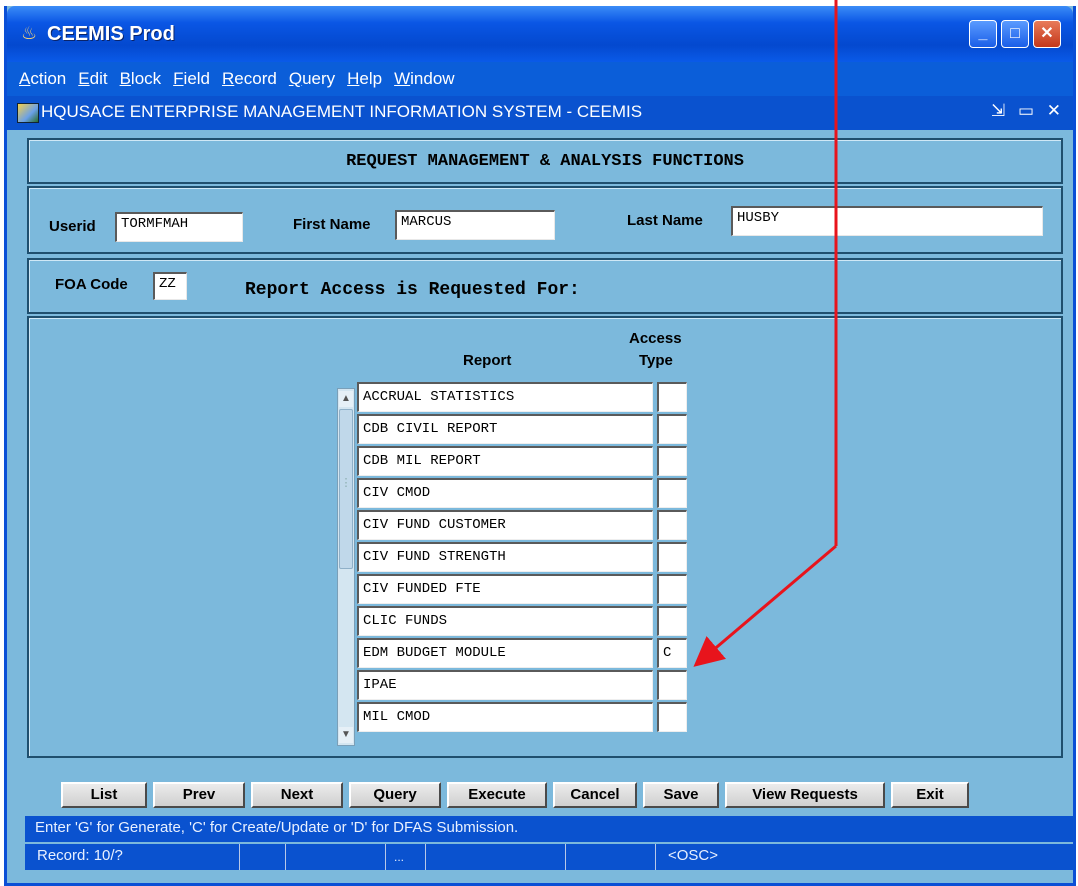  I want to click on form-window-controls: ⇲ ▭ ✕, so click(1028, 111).